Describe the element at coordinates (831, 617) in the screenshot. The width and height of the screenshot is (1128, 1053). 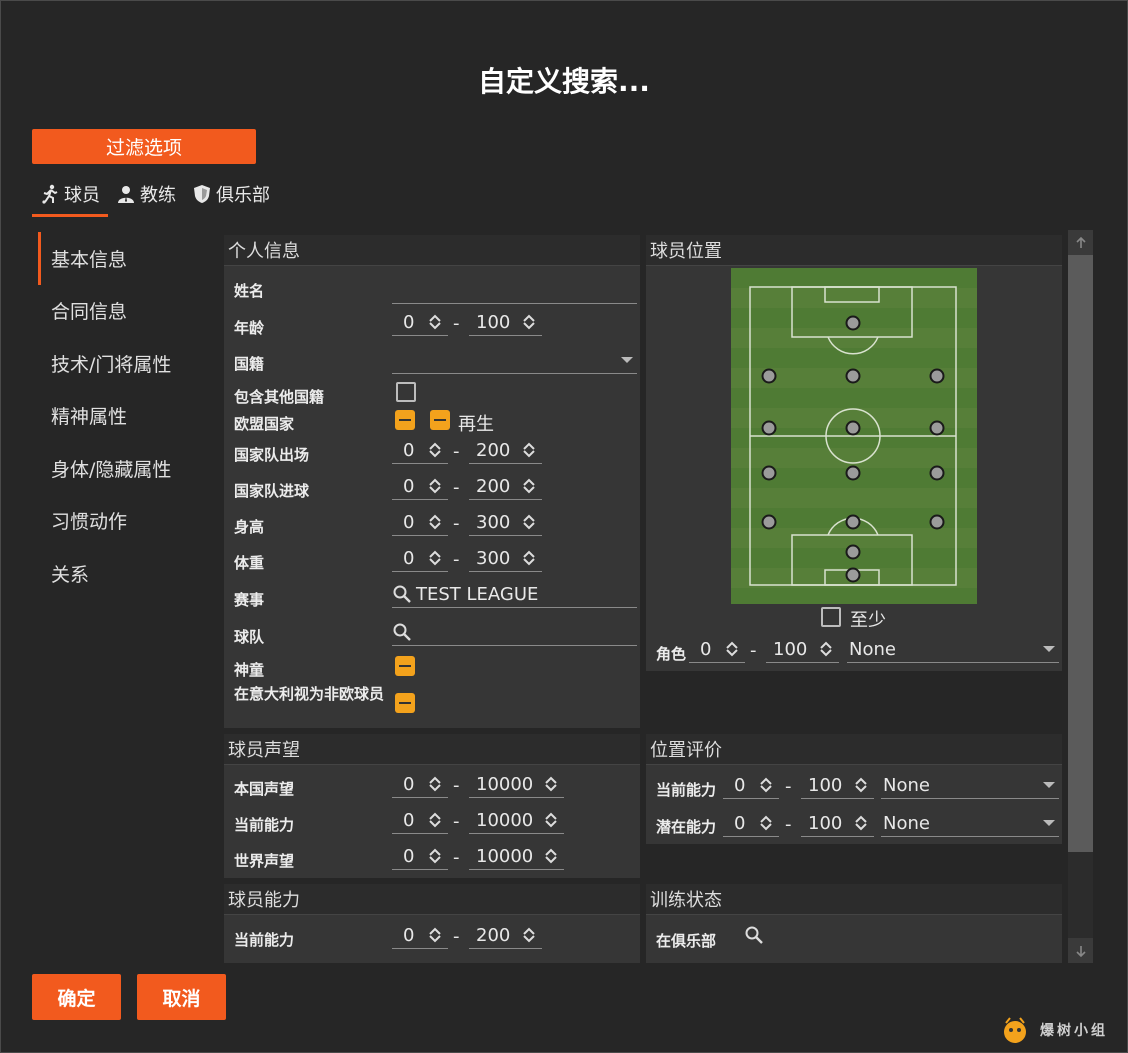
I see `at-least-checkbox` at that location.